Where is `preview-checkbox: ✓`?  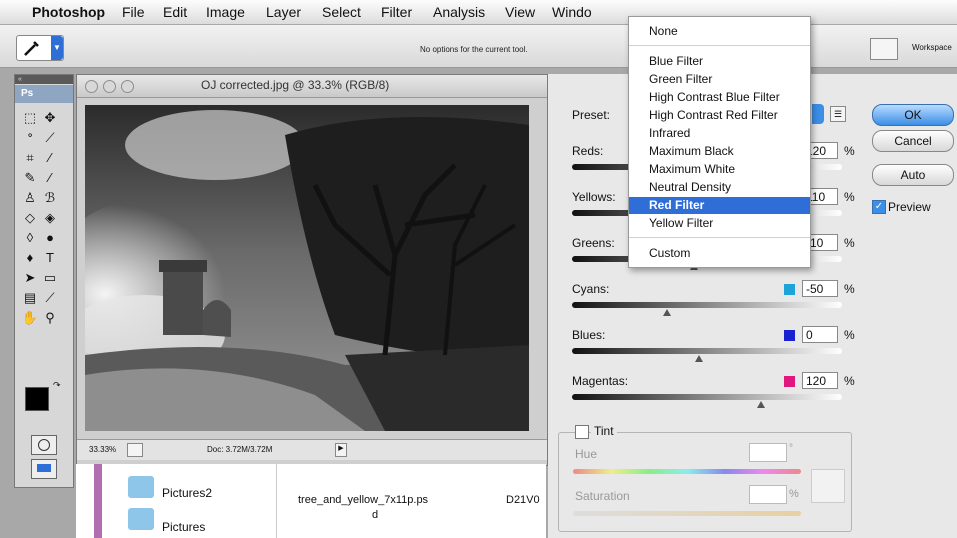
preview-checkbox: ✓ is located at coordinates (879, 207).